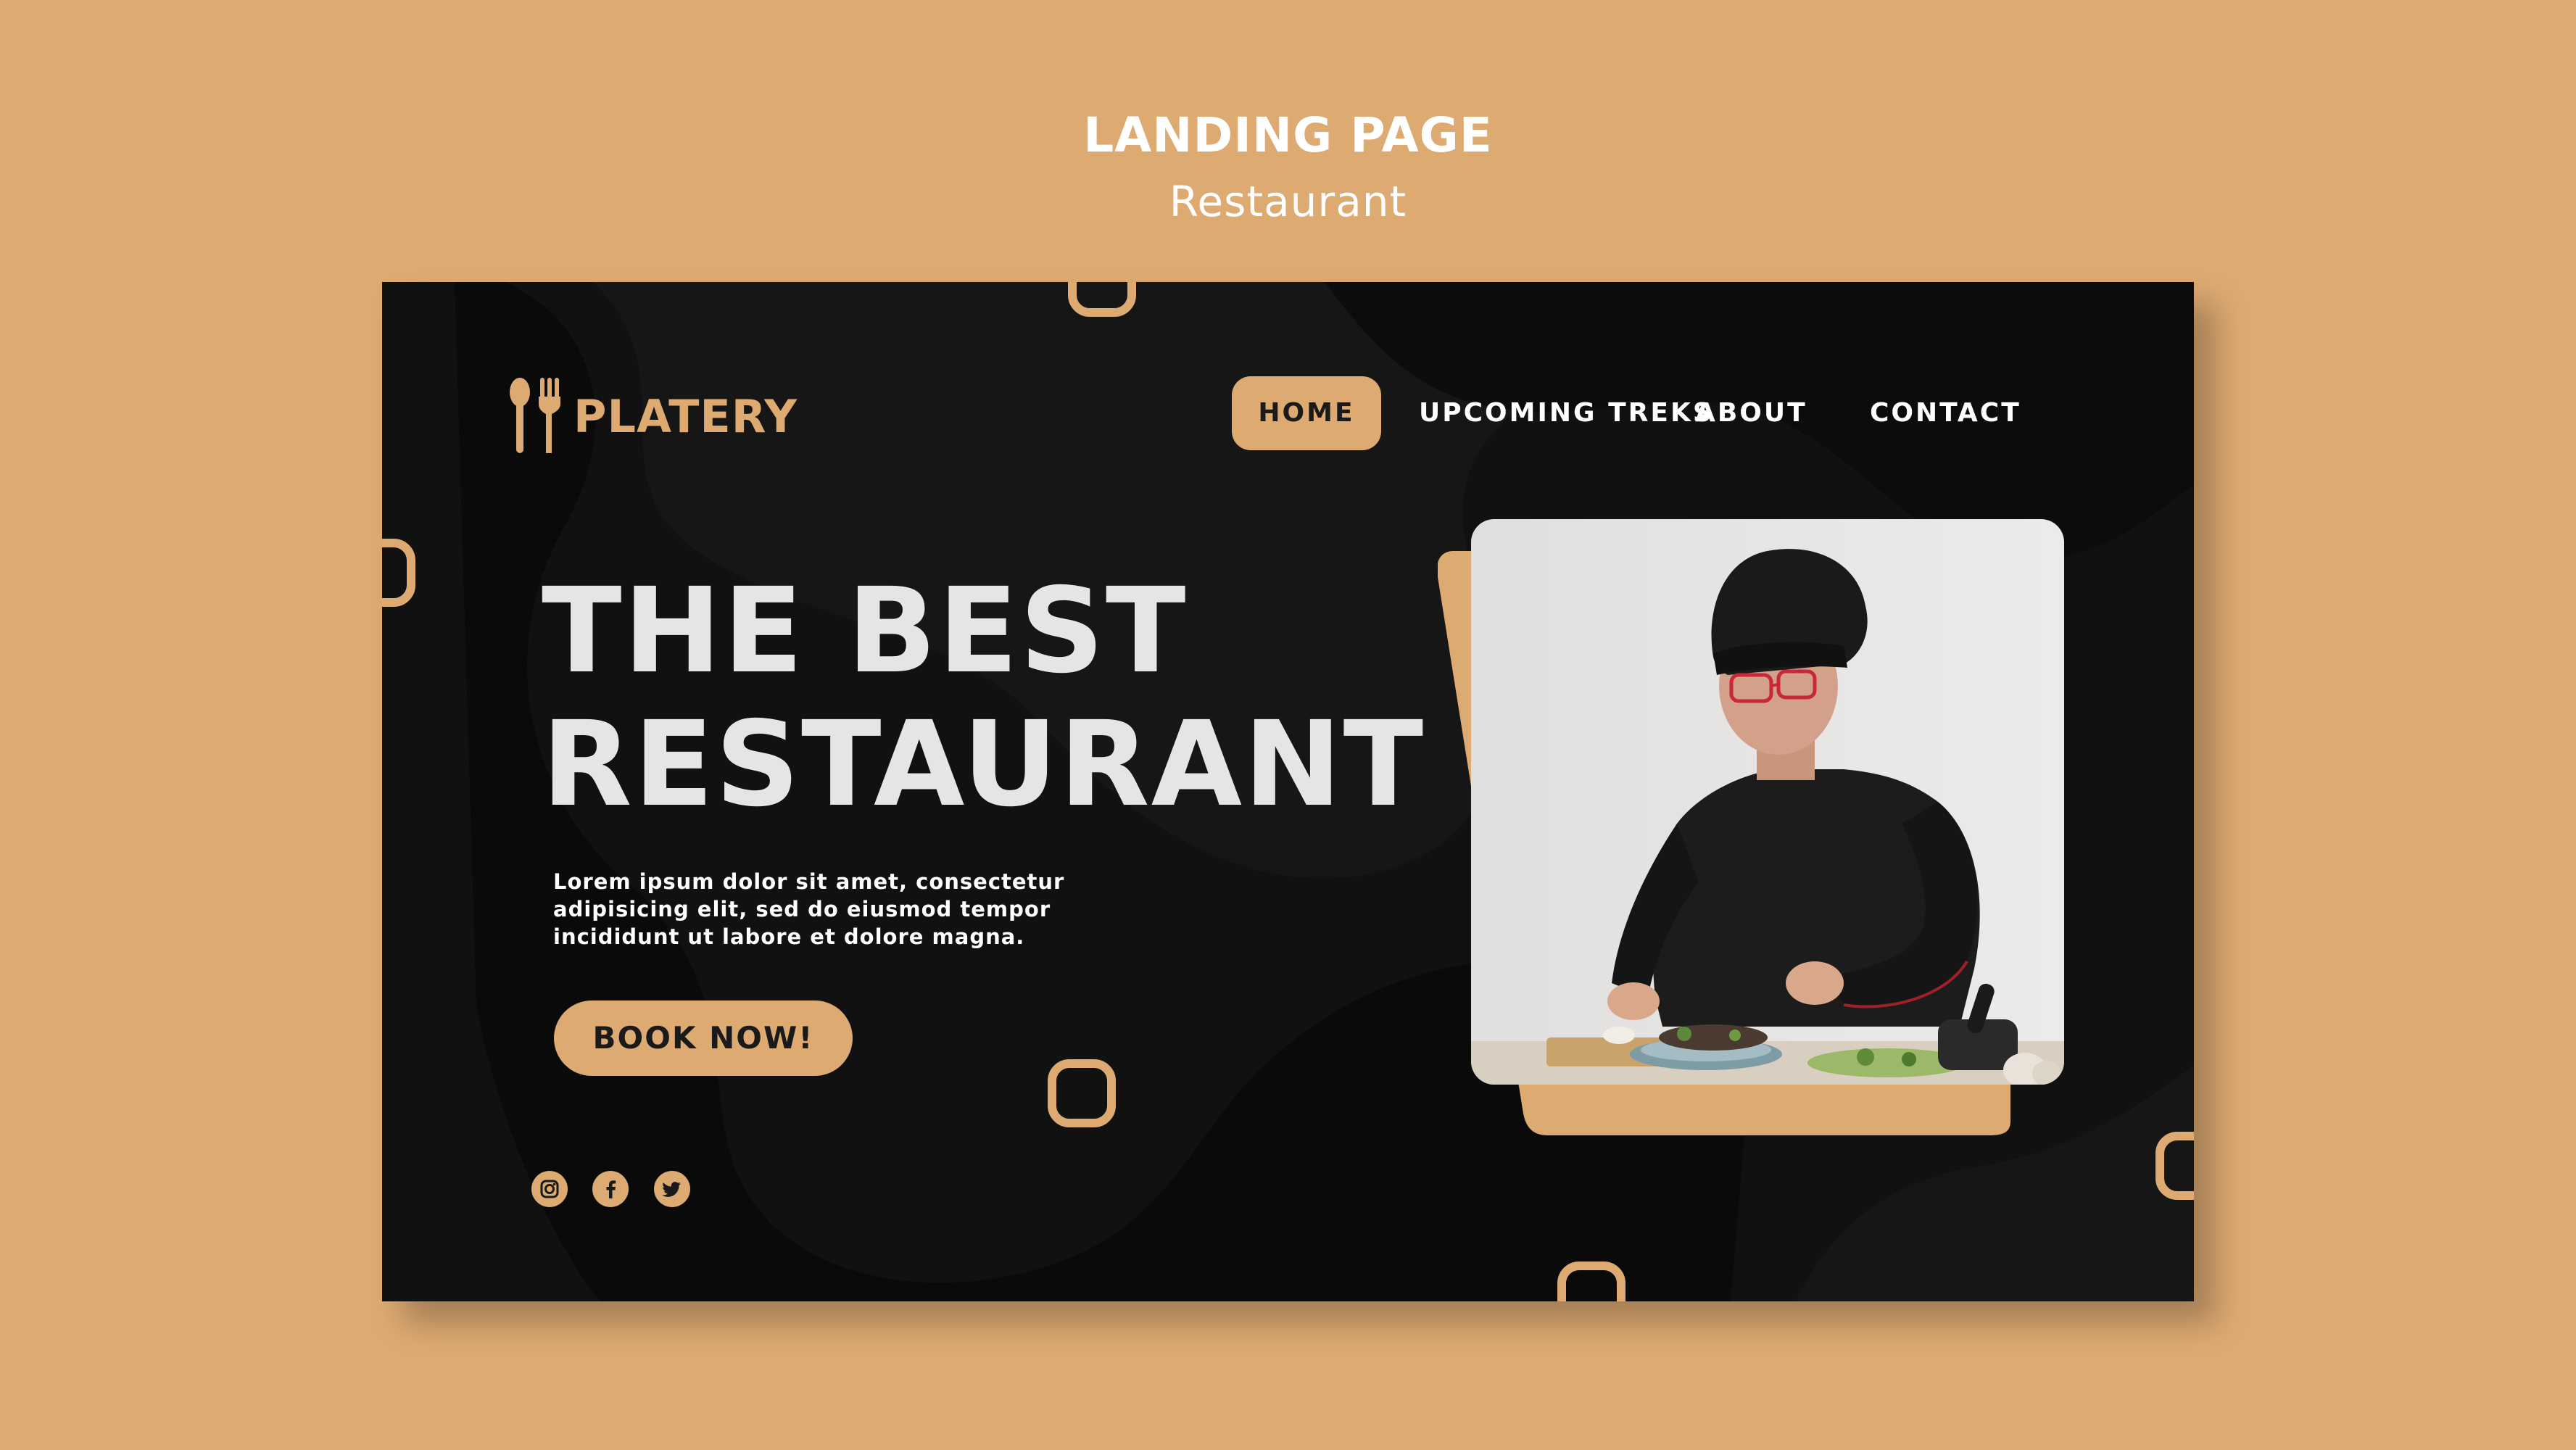  What do you see at coordinates (703, 1038) in the screenshot?
I see `book-now-button: BOOK NOW!` at bounding box center [703, 1038].